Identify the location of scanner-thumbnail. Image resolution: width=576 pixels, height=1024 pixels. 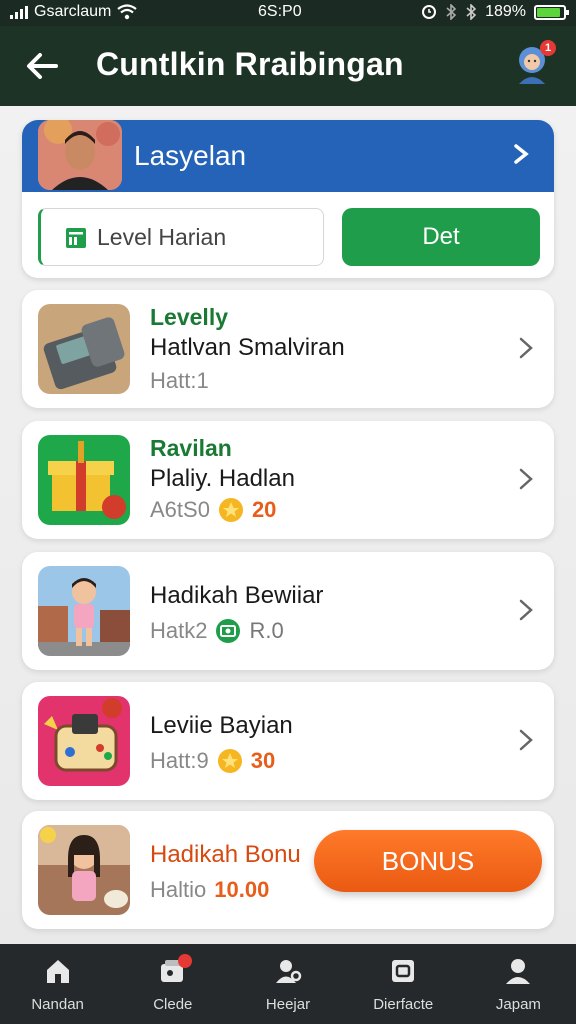
(84, 349).